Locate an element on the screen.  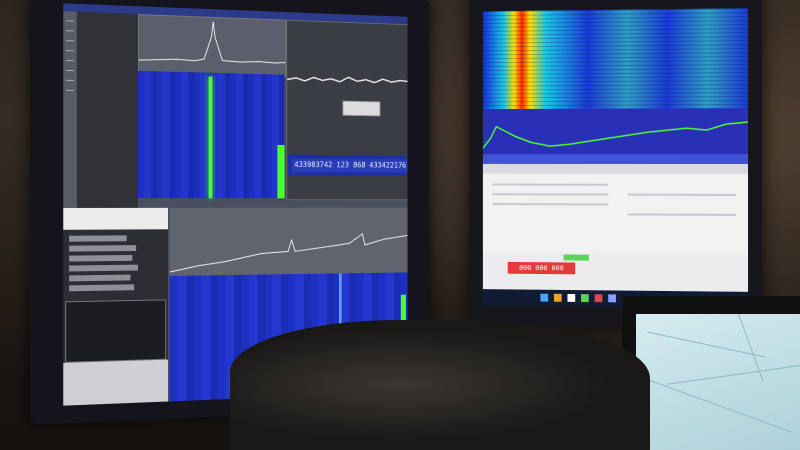
spectrum-plot is located at coordinates (615, 131).